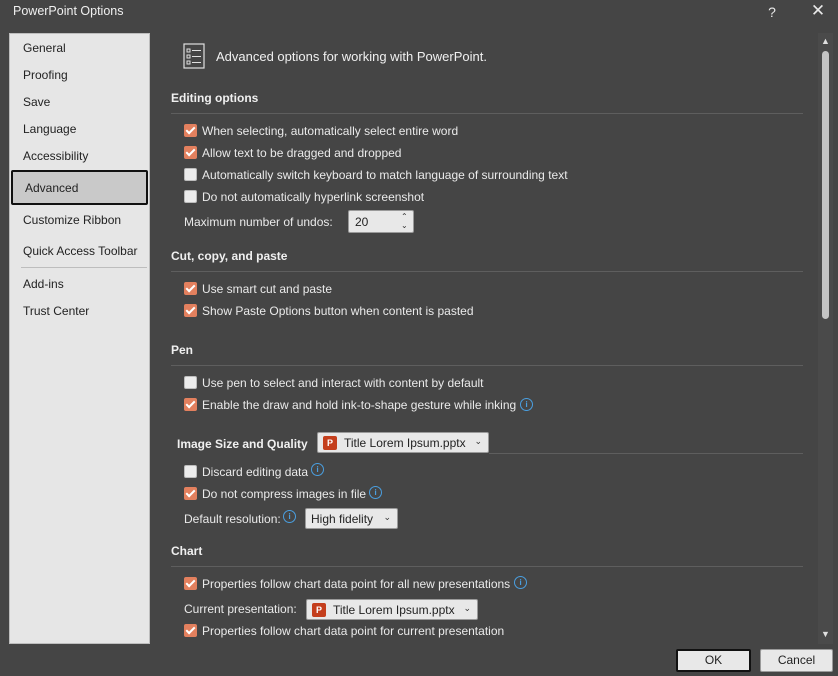 Image resolution: width=838 pixels, height=676 pixels. Describe the element at coordinates (72, 220) in the screenshot. I see `sidebar-item-customize-ribbon: Customize Ribbon` at that location.